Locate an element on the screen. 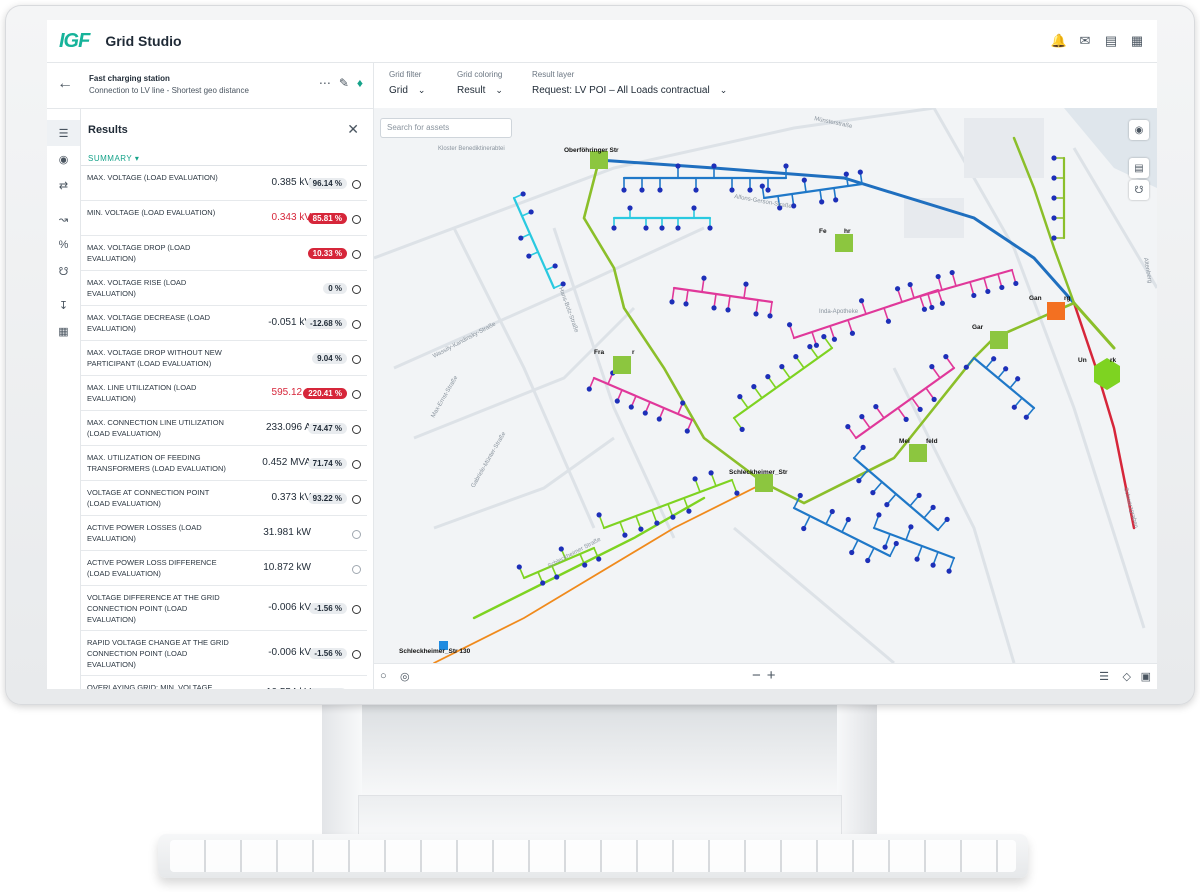  layers-icon: ◇ is located at coordinates (1127, 676).